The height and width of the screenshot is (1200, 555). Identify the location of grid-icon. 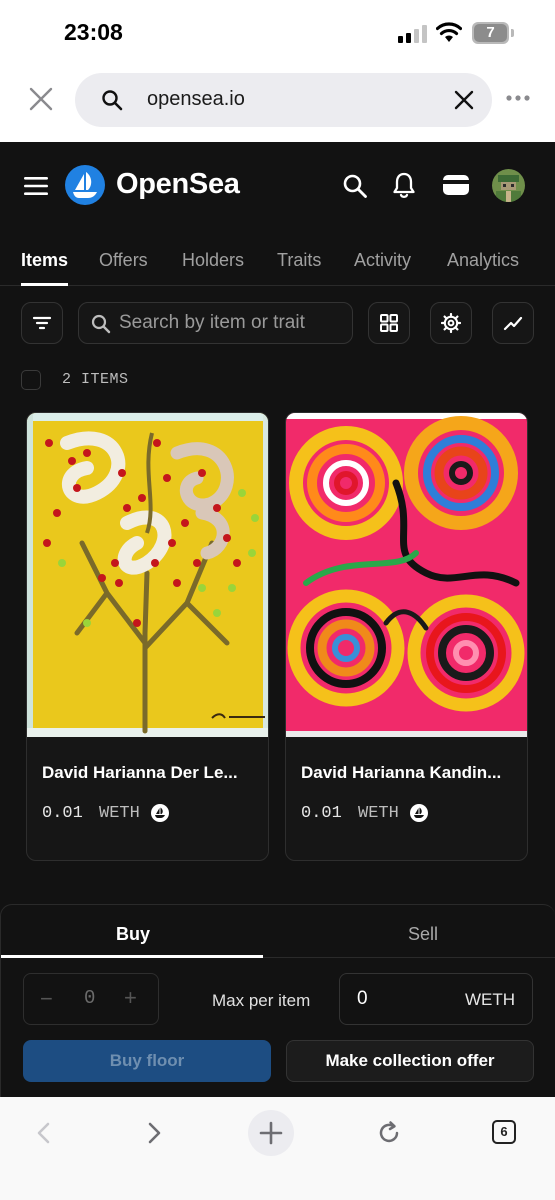
(389, 323).